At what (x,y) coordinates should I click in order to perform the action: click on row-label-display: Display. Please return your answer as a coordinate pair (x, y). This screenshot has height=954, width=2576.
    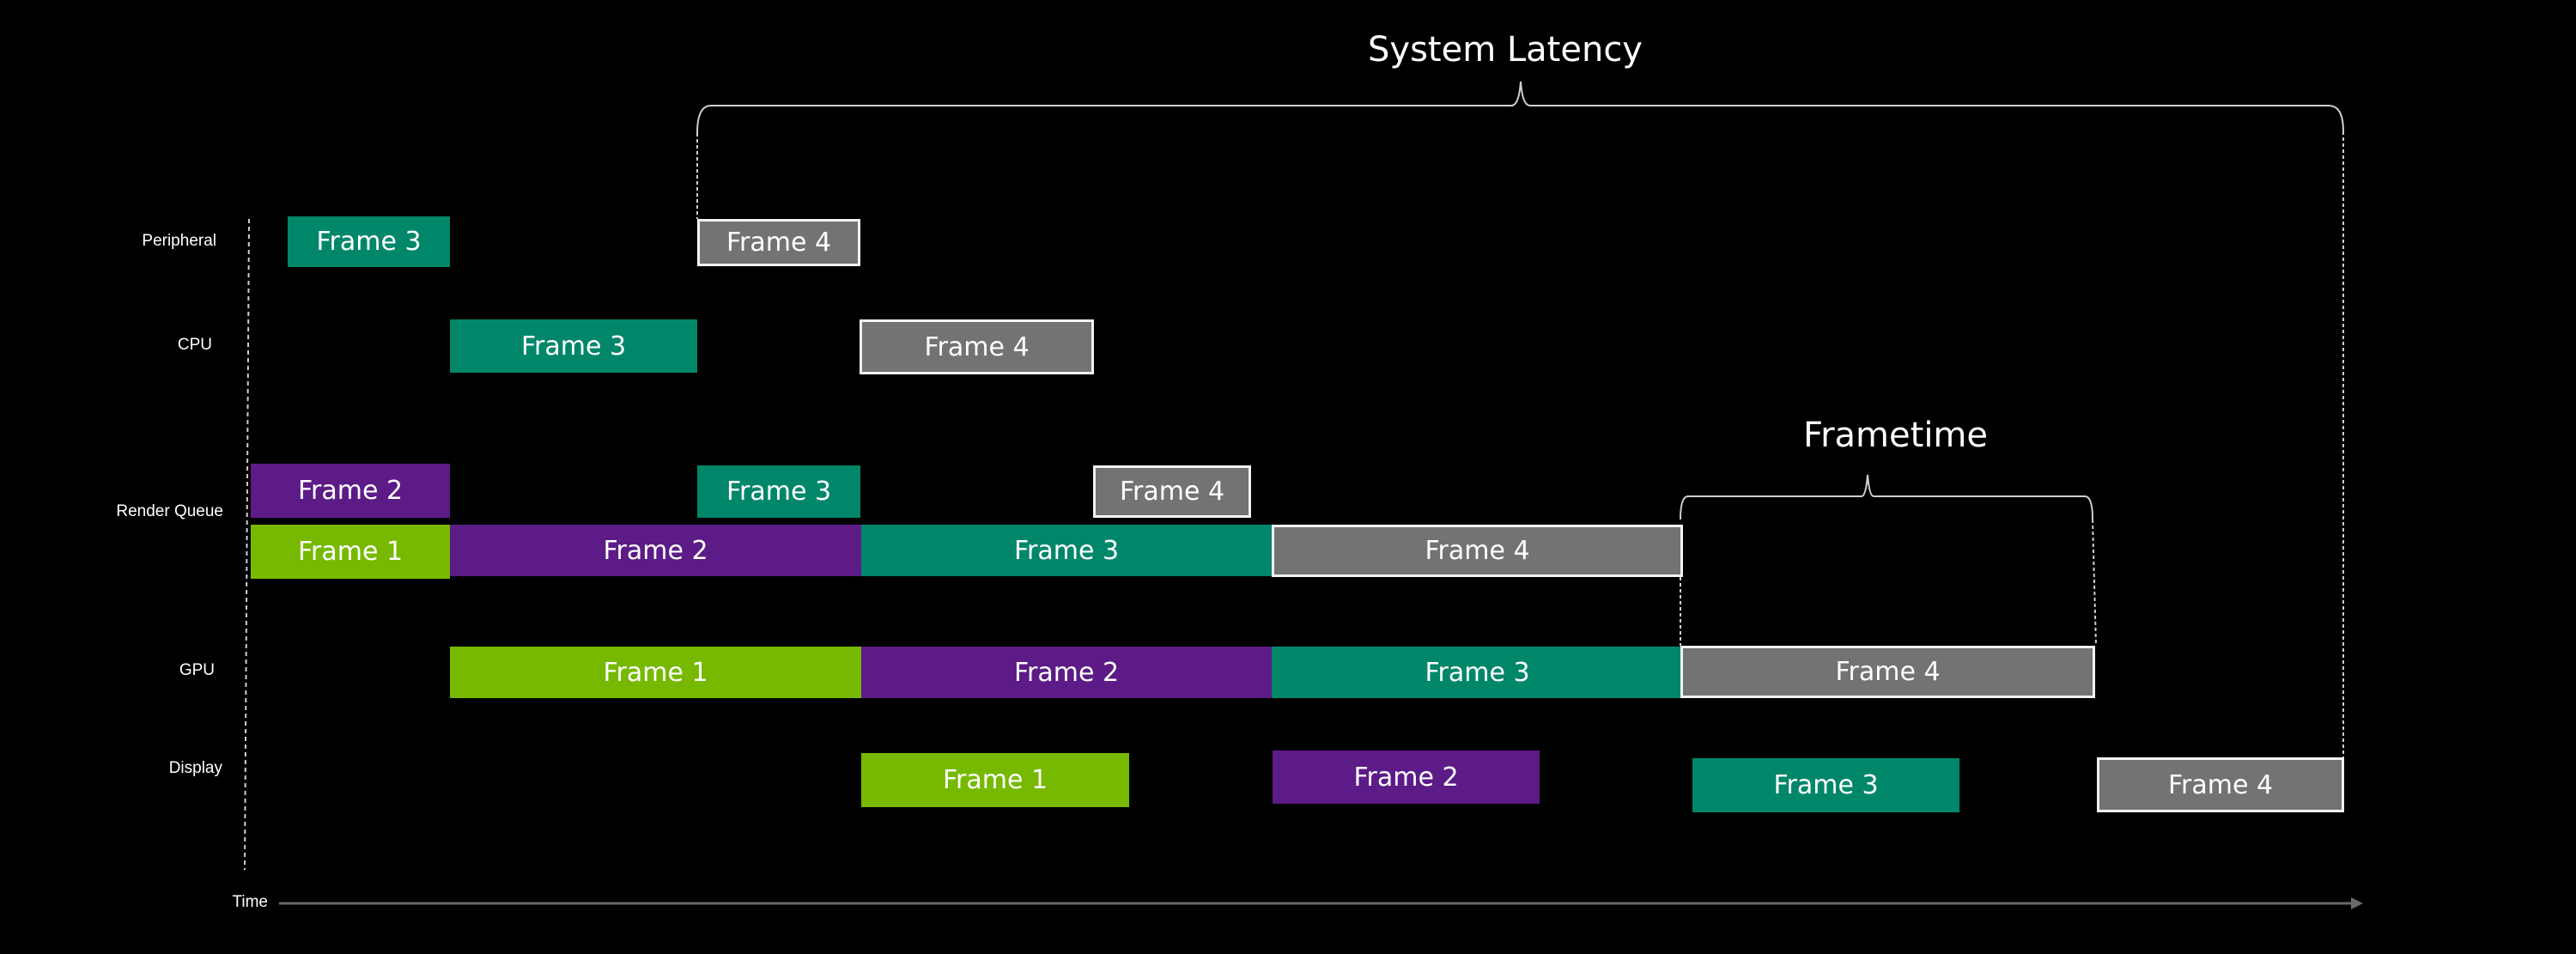
    Looking at the image, I should click on (195, 768).